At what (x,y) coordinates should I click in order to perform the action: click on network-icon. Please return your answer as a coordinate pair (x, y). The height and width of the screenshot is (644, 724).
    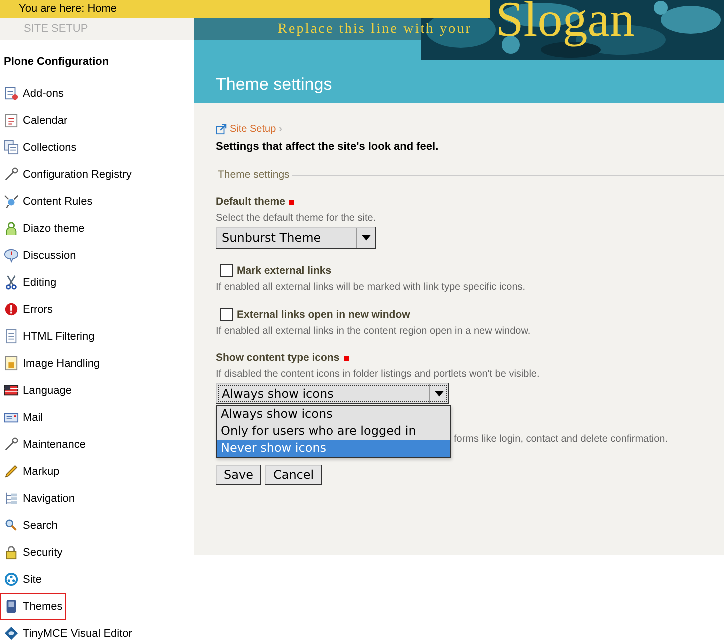
    Looking at the image, I should click on (11, 201).